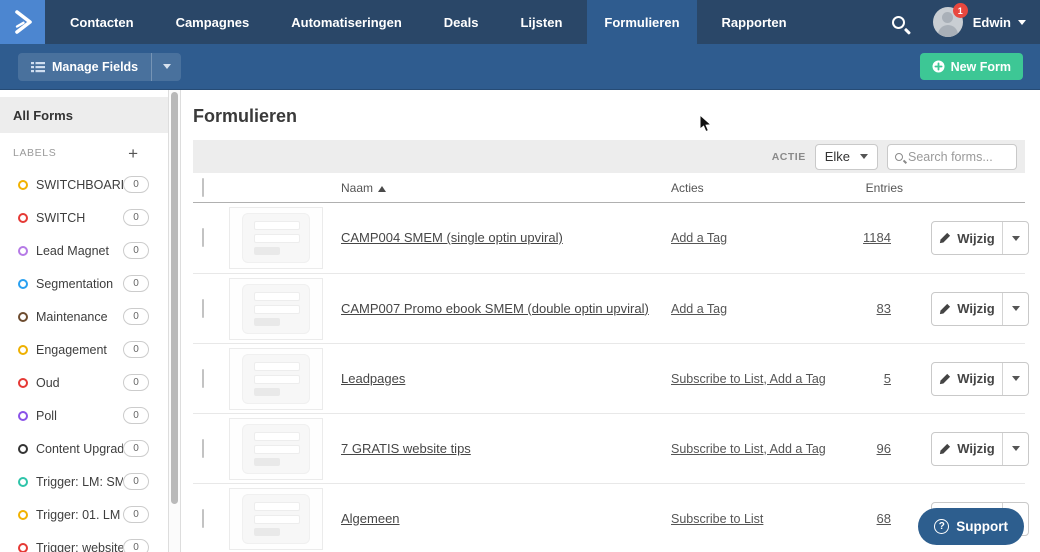 Image resolution: width=1040 pixels, height=552 pixels. Describe the element at coordinates (84, 115) in the screenshot. I see `sidebar-item-all-forms: All Forms` at that location.